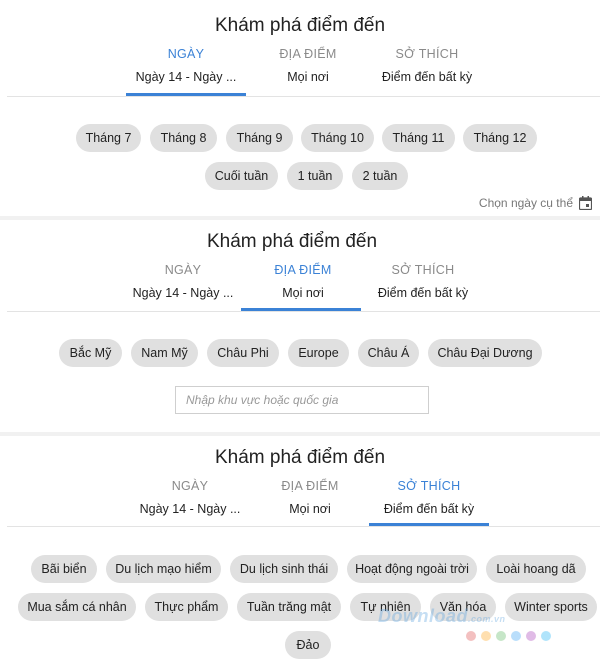  What do you see at coordinates (485, 353) in the screenshot?
I see `chip-region: Châu Đại Dương` at bounding box center [485, 353].